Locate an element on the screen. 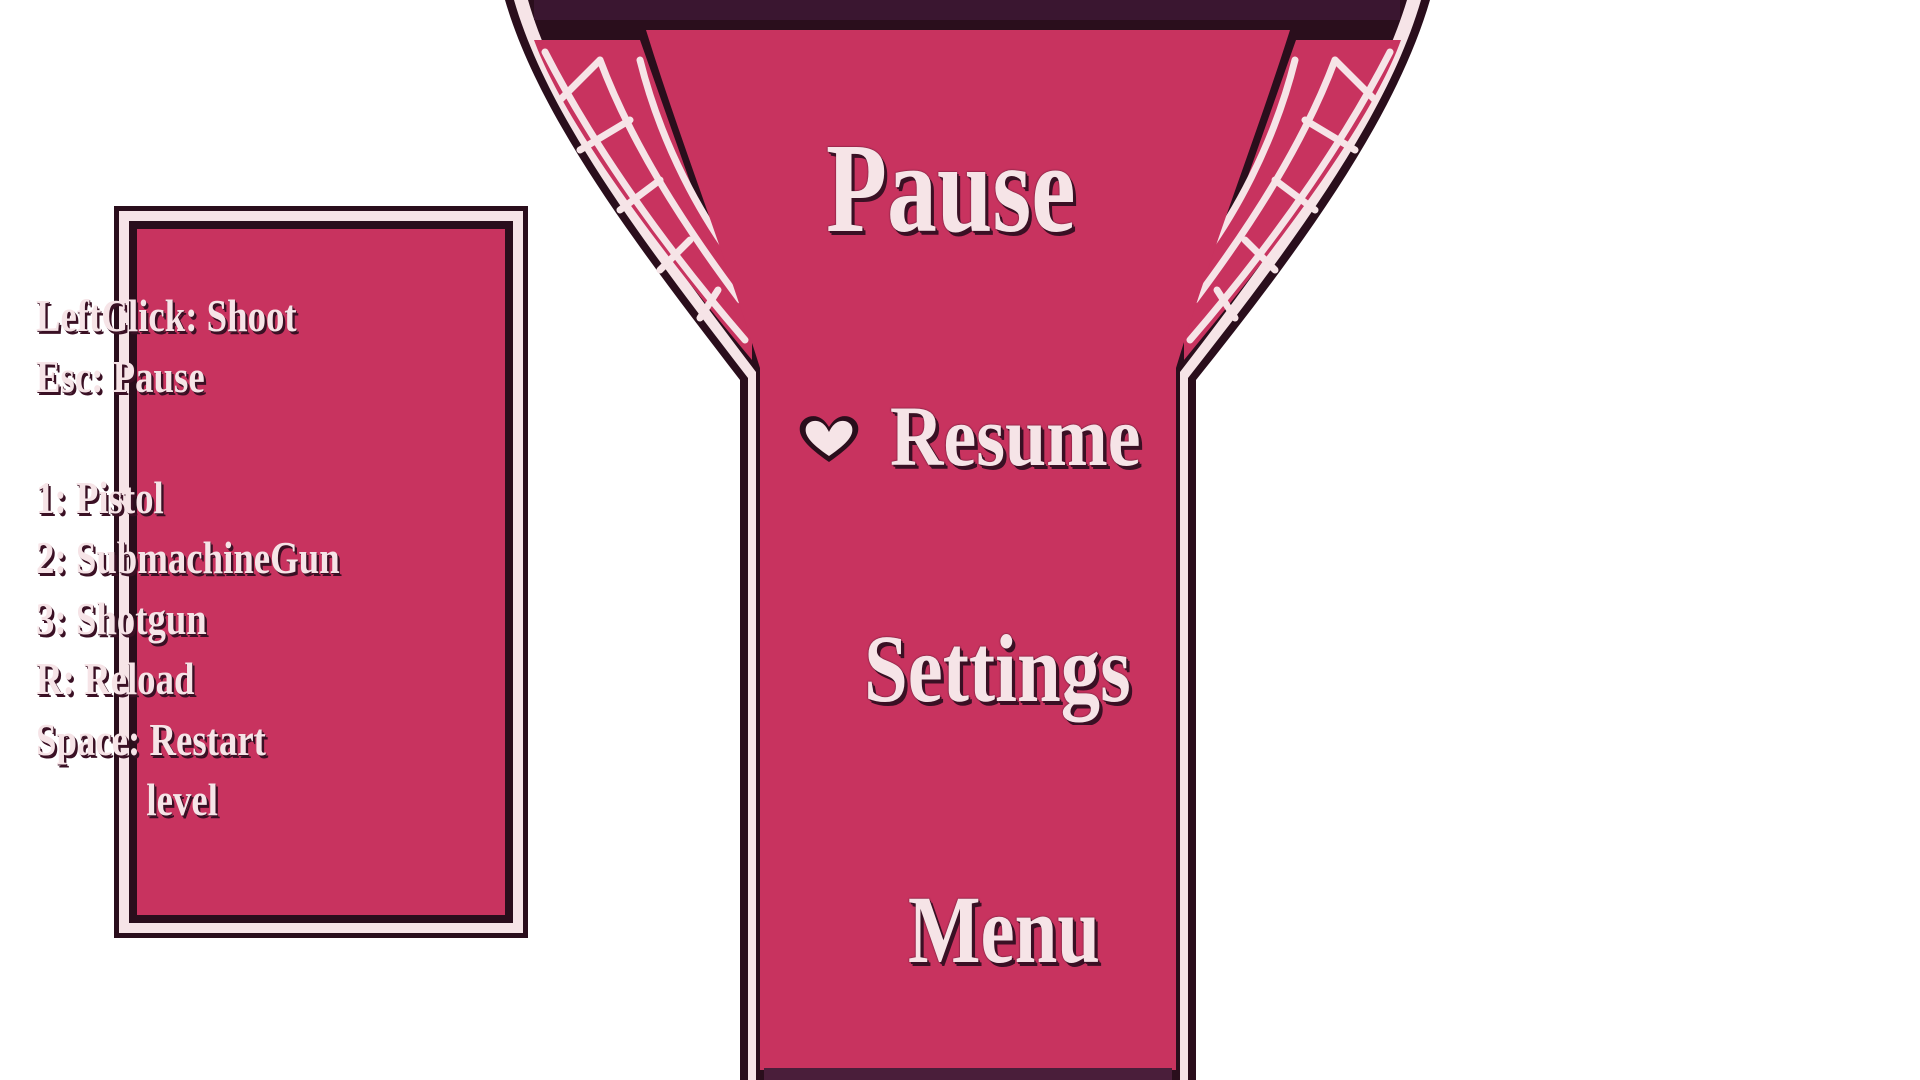  control-line-spacer is located at coordinates (188, 437).